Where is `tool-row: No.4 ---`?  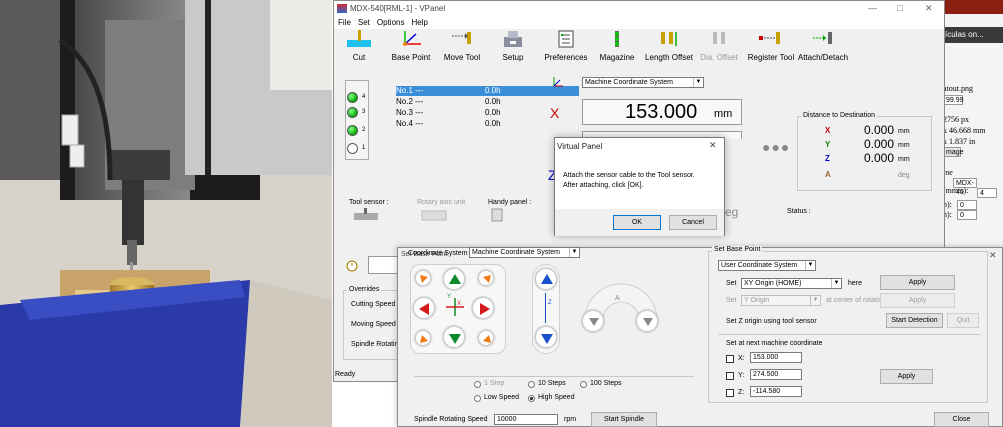 tool-row: No.4 --- is located at coordinates (441, 124).